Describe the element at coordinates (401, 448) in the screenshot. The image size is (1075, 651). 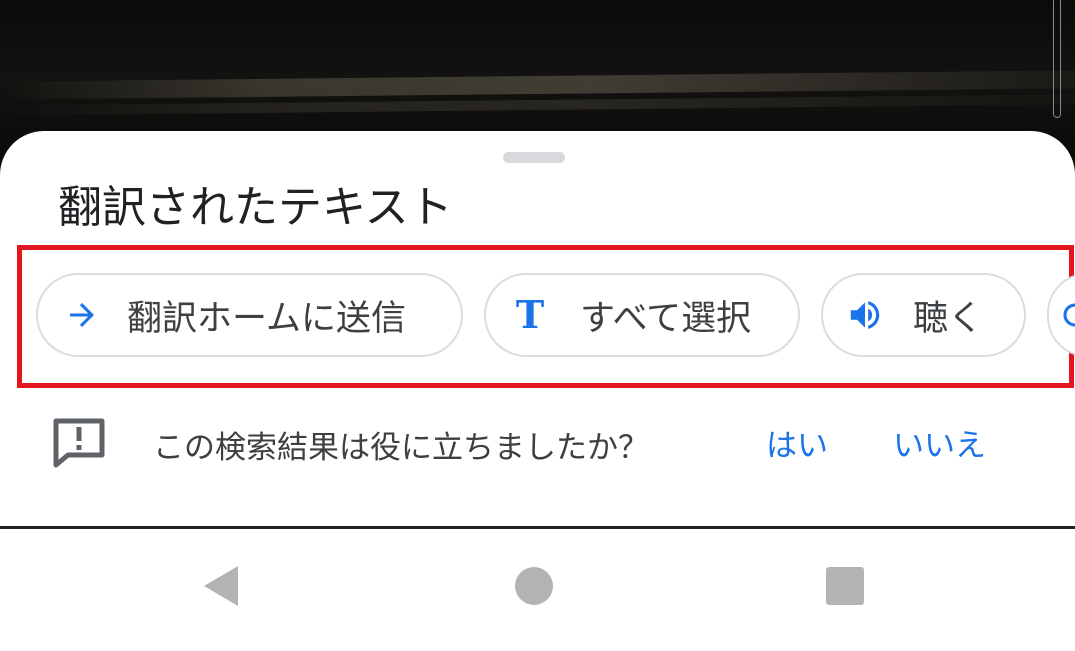
I see `feedback-question: この検索結果は役に立ちましたか？` at that location.